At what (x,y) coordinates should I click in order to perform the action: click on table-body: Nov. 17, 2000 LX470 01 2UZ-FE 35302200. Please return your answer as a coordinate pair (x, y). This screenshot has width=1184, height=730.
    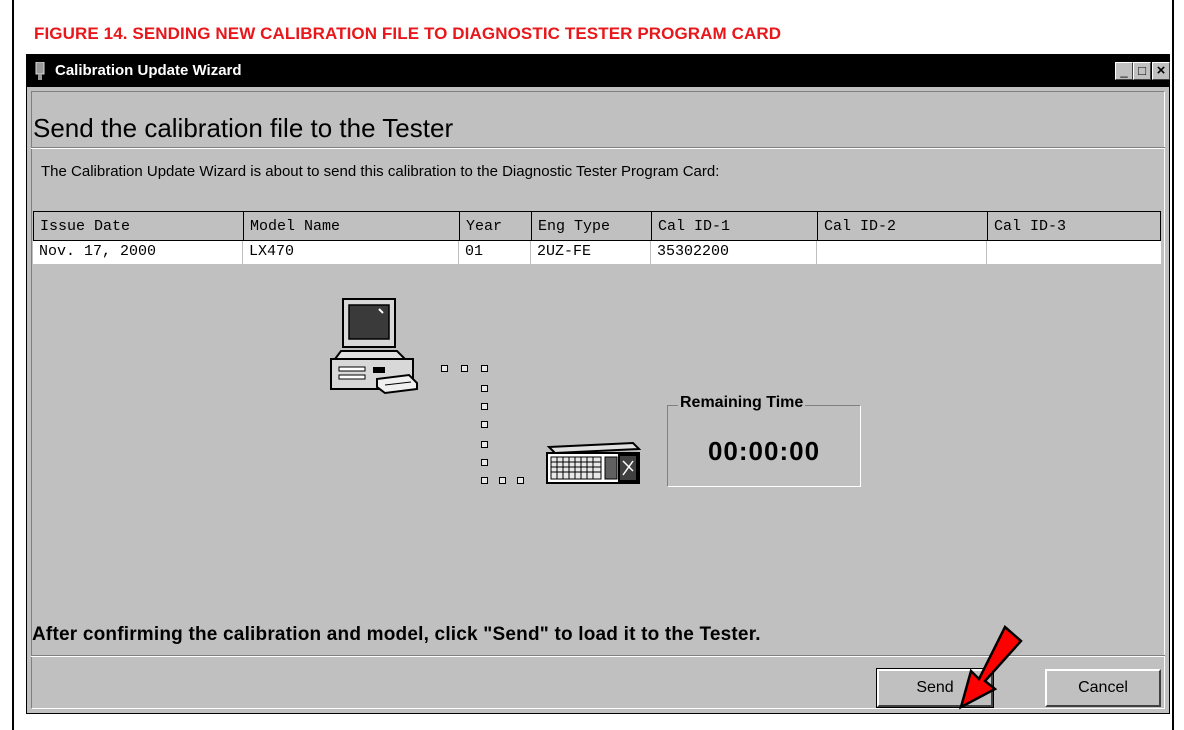
    Looking at the image, I should click on (597, 262).